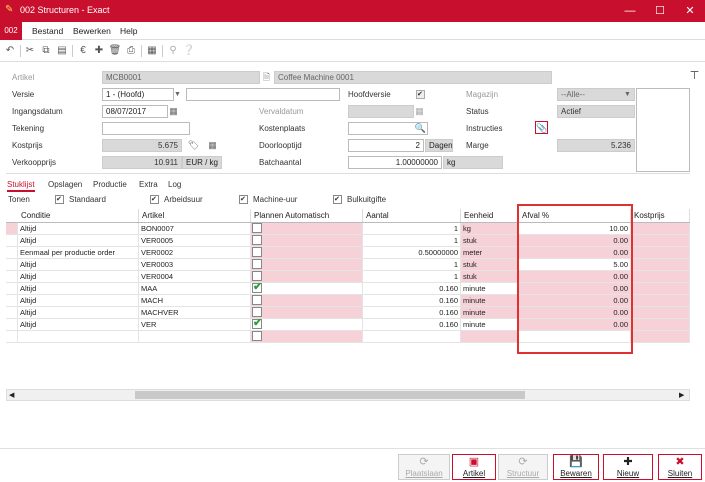 The width and height of the screenshot is (705, 482). What do you see at coordinates (490, 337) in the screenshot?
I see `cell-eenheid` at bounding box center [490, 337].